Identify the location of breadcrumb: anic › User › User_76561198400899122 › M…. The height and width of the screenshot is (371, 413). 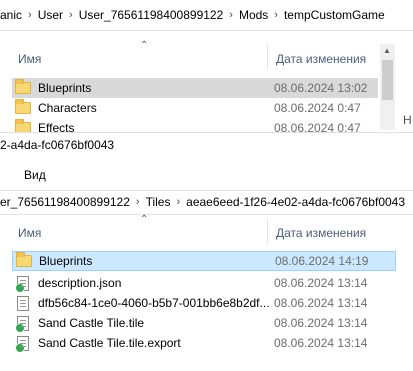
(194, 15).